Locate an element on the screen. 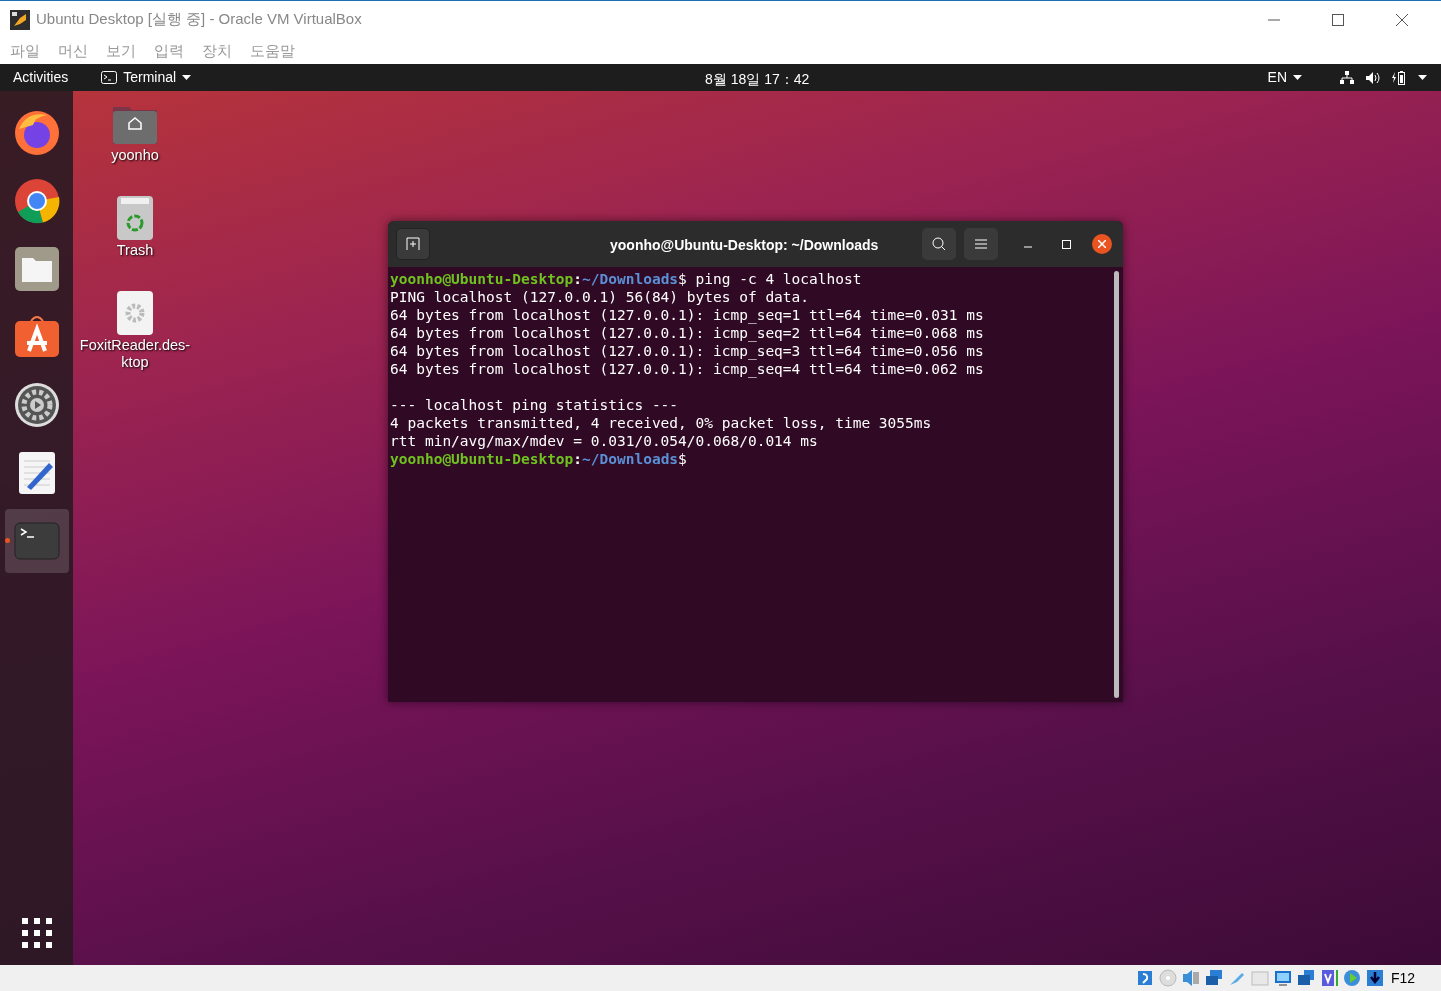 Image resolution: width=1441 pixels, height=991 pixels. terminal-line: 64 bytes from localhost (127.0.0.1): icmp_seq=1 ttl=64 time=0.031 ms is located at coordinates (687, 315).